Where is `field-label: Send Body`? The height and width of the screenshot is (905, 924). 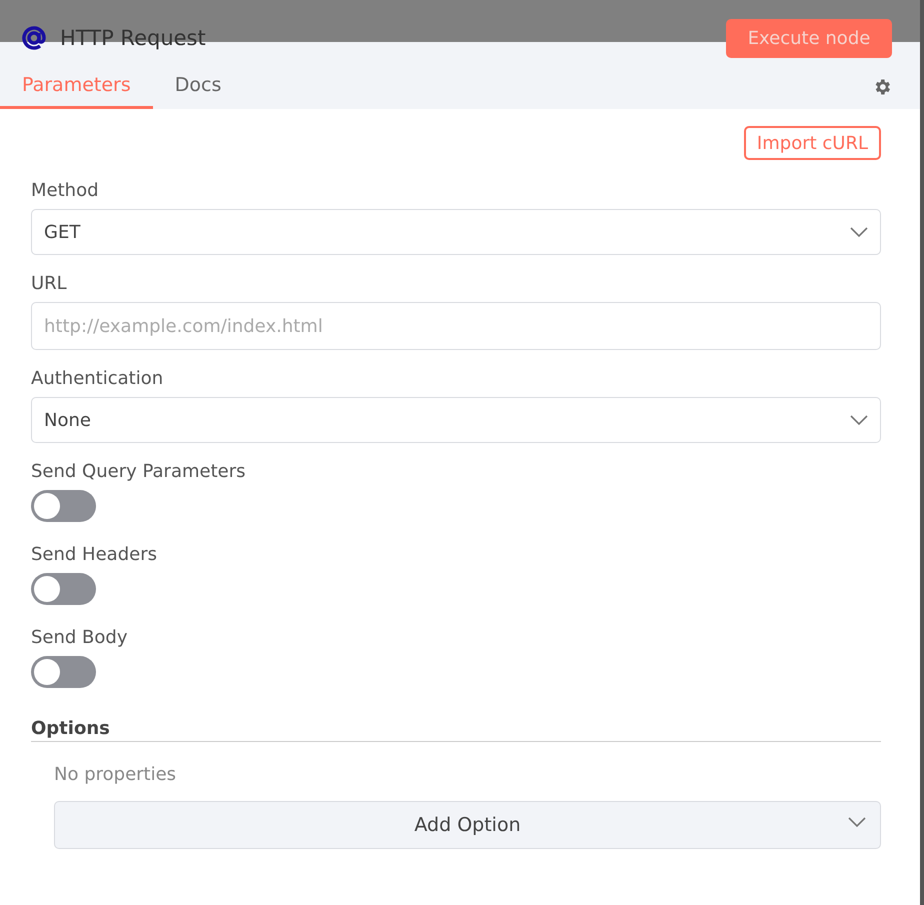
field-label: Send Body is located at coordinates (79, 637).